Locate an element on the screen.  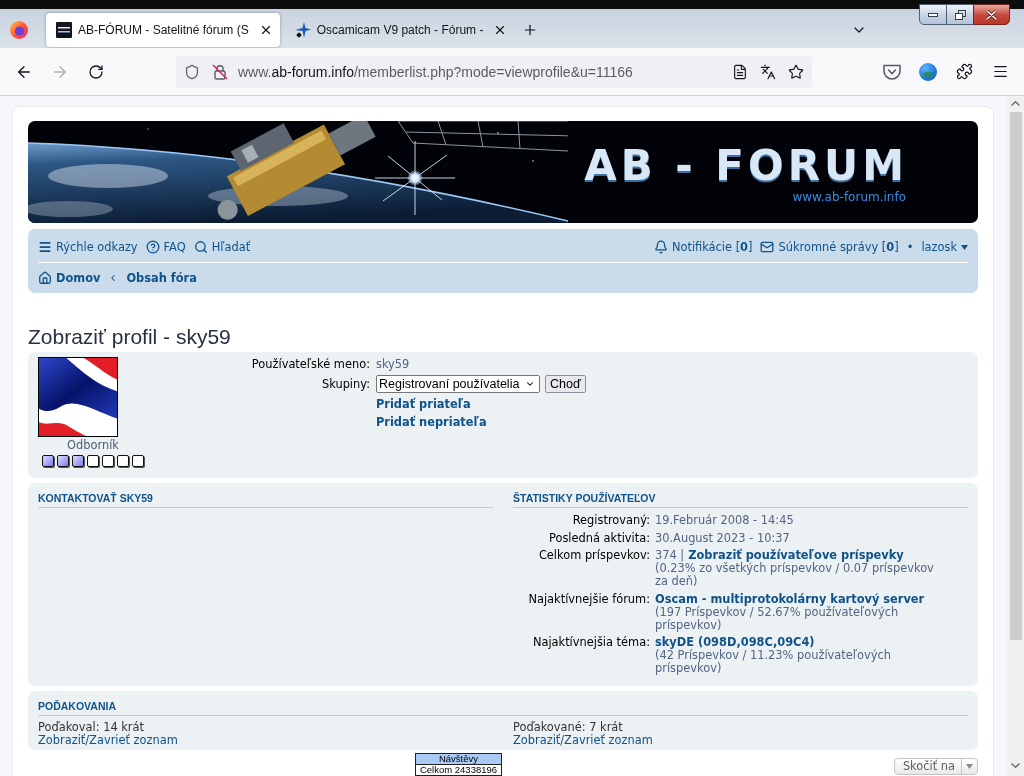
thanks-count: Poďakoval: 14 krát is located at coordinates (91, 727).